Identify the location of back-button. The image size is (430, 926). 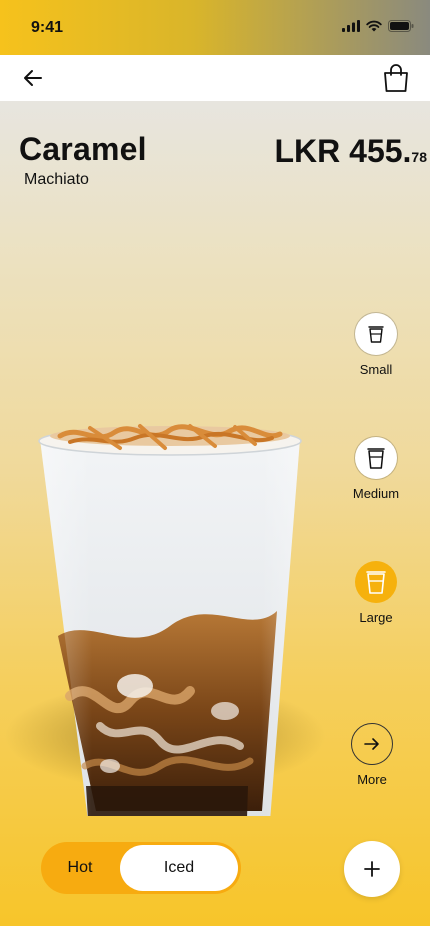
(33, 78).